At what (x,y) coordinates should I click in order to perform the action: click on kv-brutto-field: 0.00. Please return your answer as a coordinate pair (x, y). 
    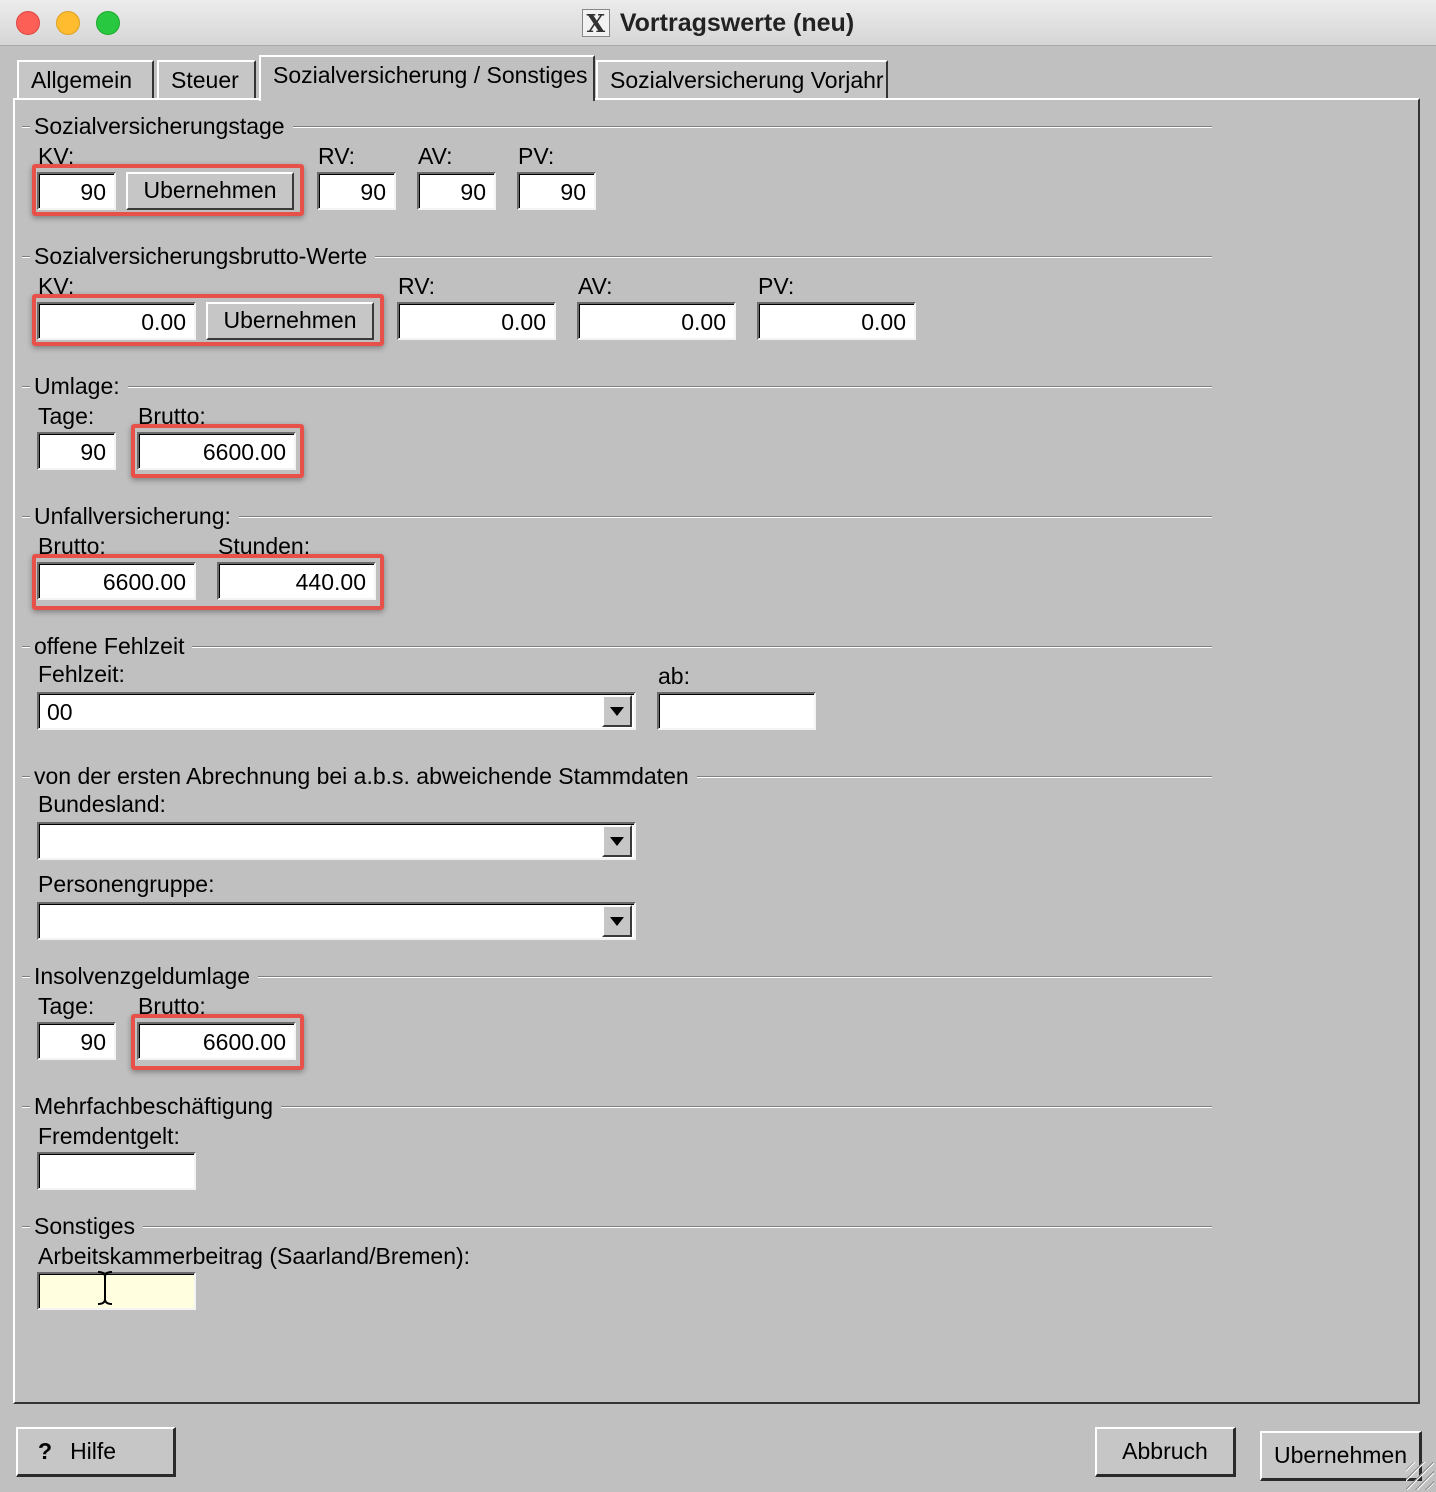
    Looking at the image, I should click on (116, 321).